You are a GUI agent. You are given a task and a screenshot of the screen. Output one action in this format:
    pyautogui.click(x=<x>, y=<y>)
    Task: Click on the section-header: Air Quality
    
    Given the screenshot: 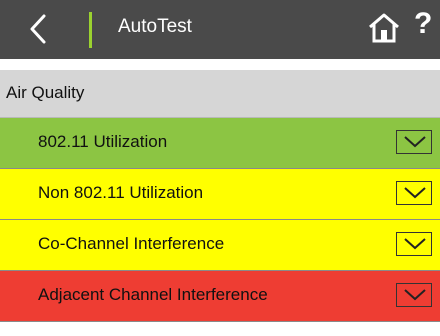 What is the action you would take?
    pyautogui.click(x=220, y=94)
    